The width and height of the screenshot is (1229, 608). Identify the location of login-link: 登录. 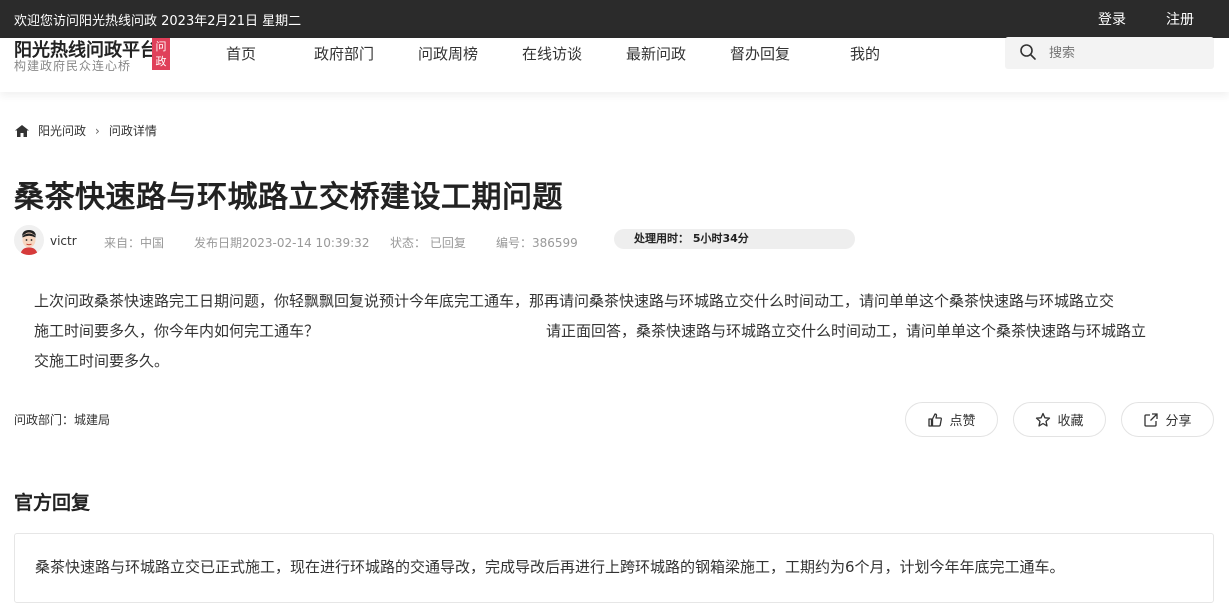
(1112, 19).